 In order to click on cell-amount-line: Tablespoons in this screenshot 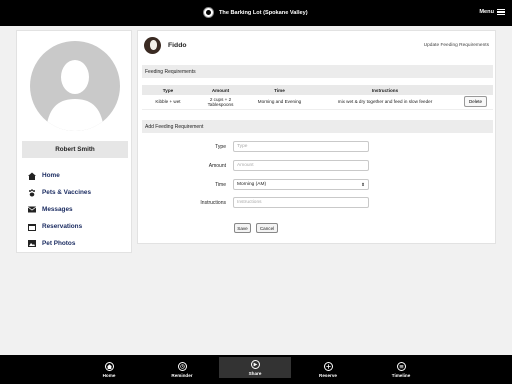, I will do `click(220, 104)`.